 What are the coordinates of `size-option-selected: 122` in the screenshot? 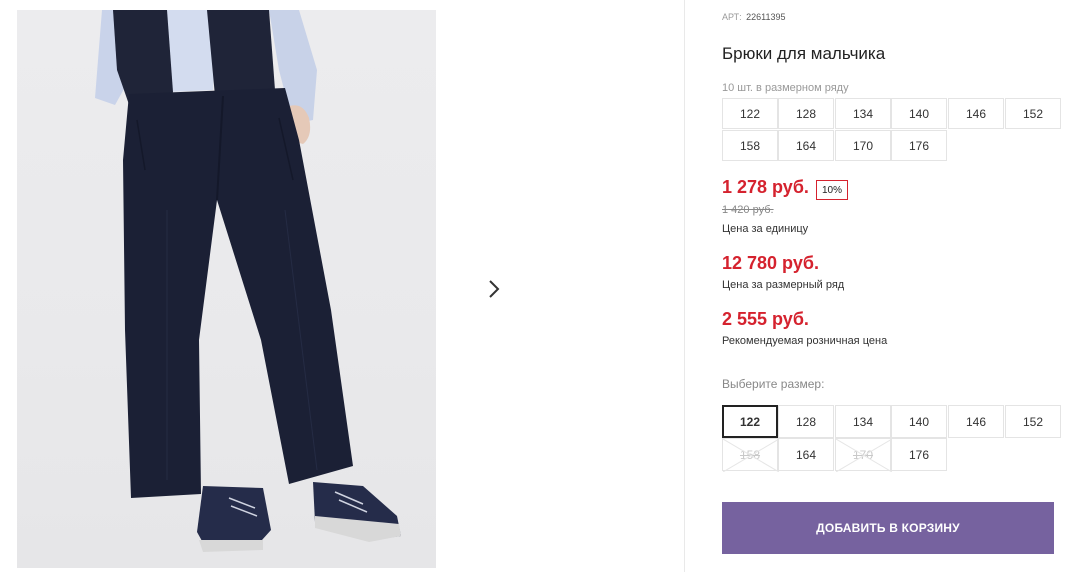 It's located at (750, 421).